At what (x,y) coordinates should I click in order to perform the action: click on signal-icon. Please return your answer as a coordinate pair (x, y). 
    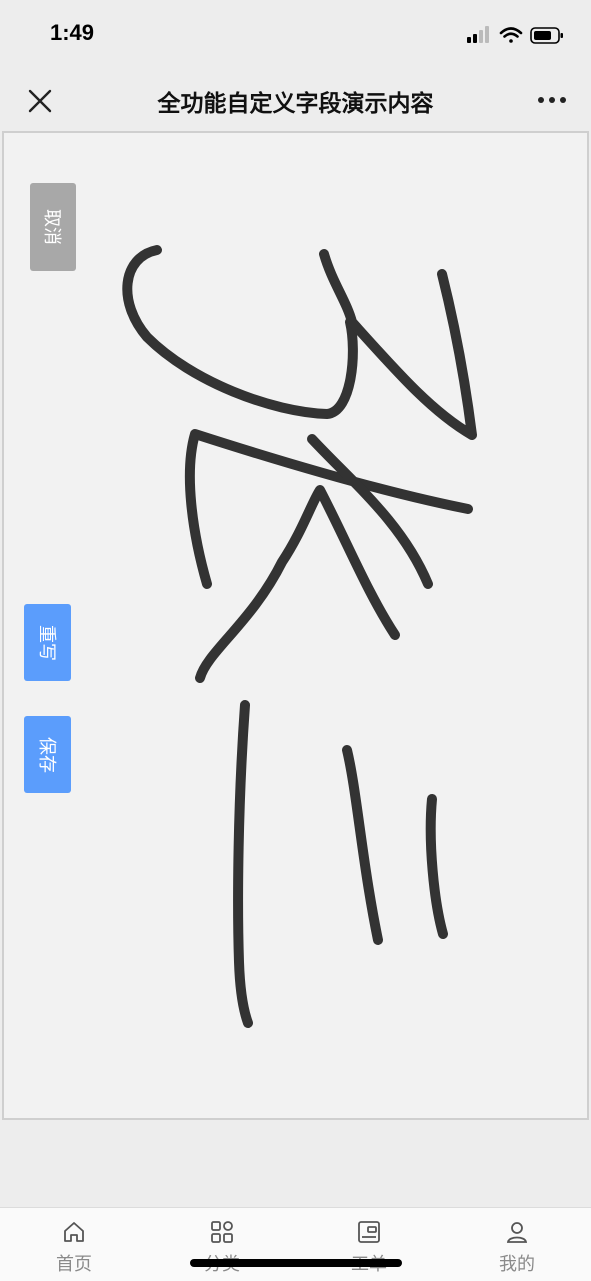
    Looking at the image, I should click on (478, 34).